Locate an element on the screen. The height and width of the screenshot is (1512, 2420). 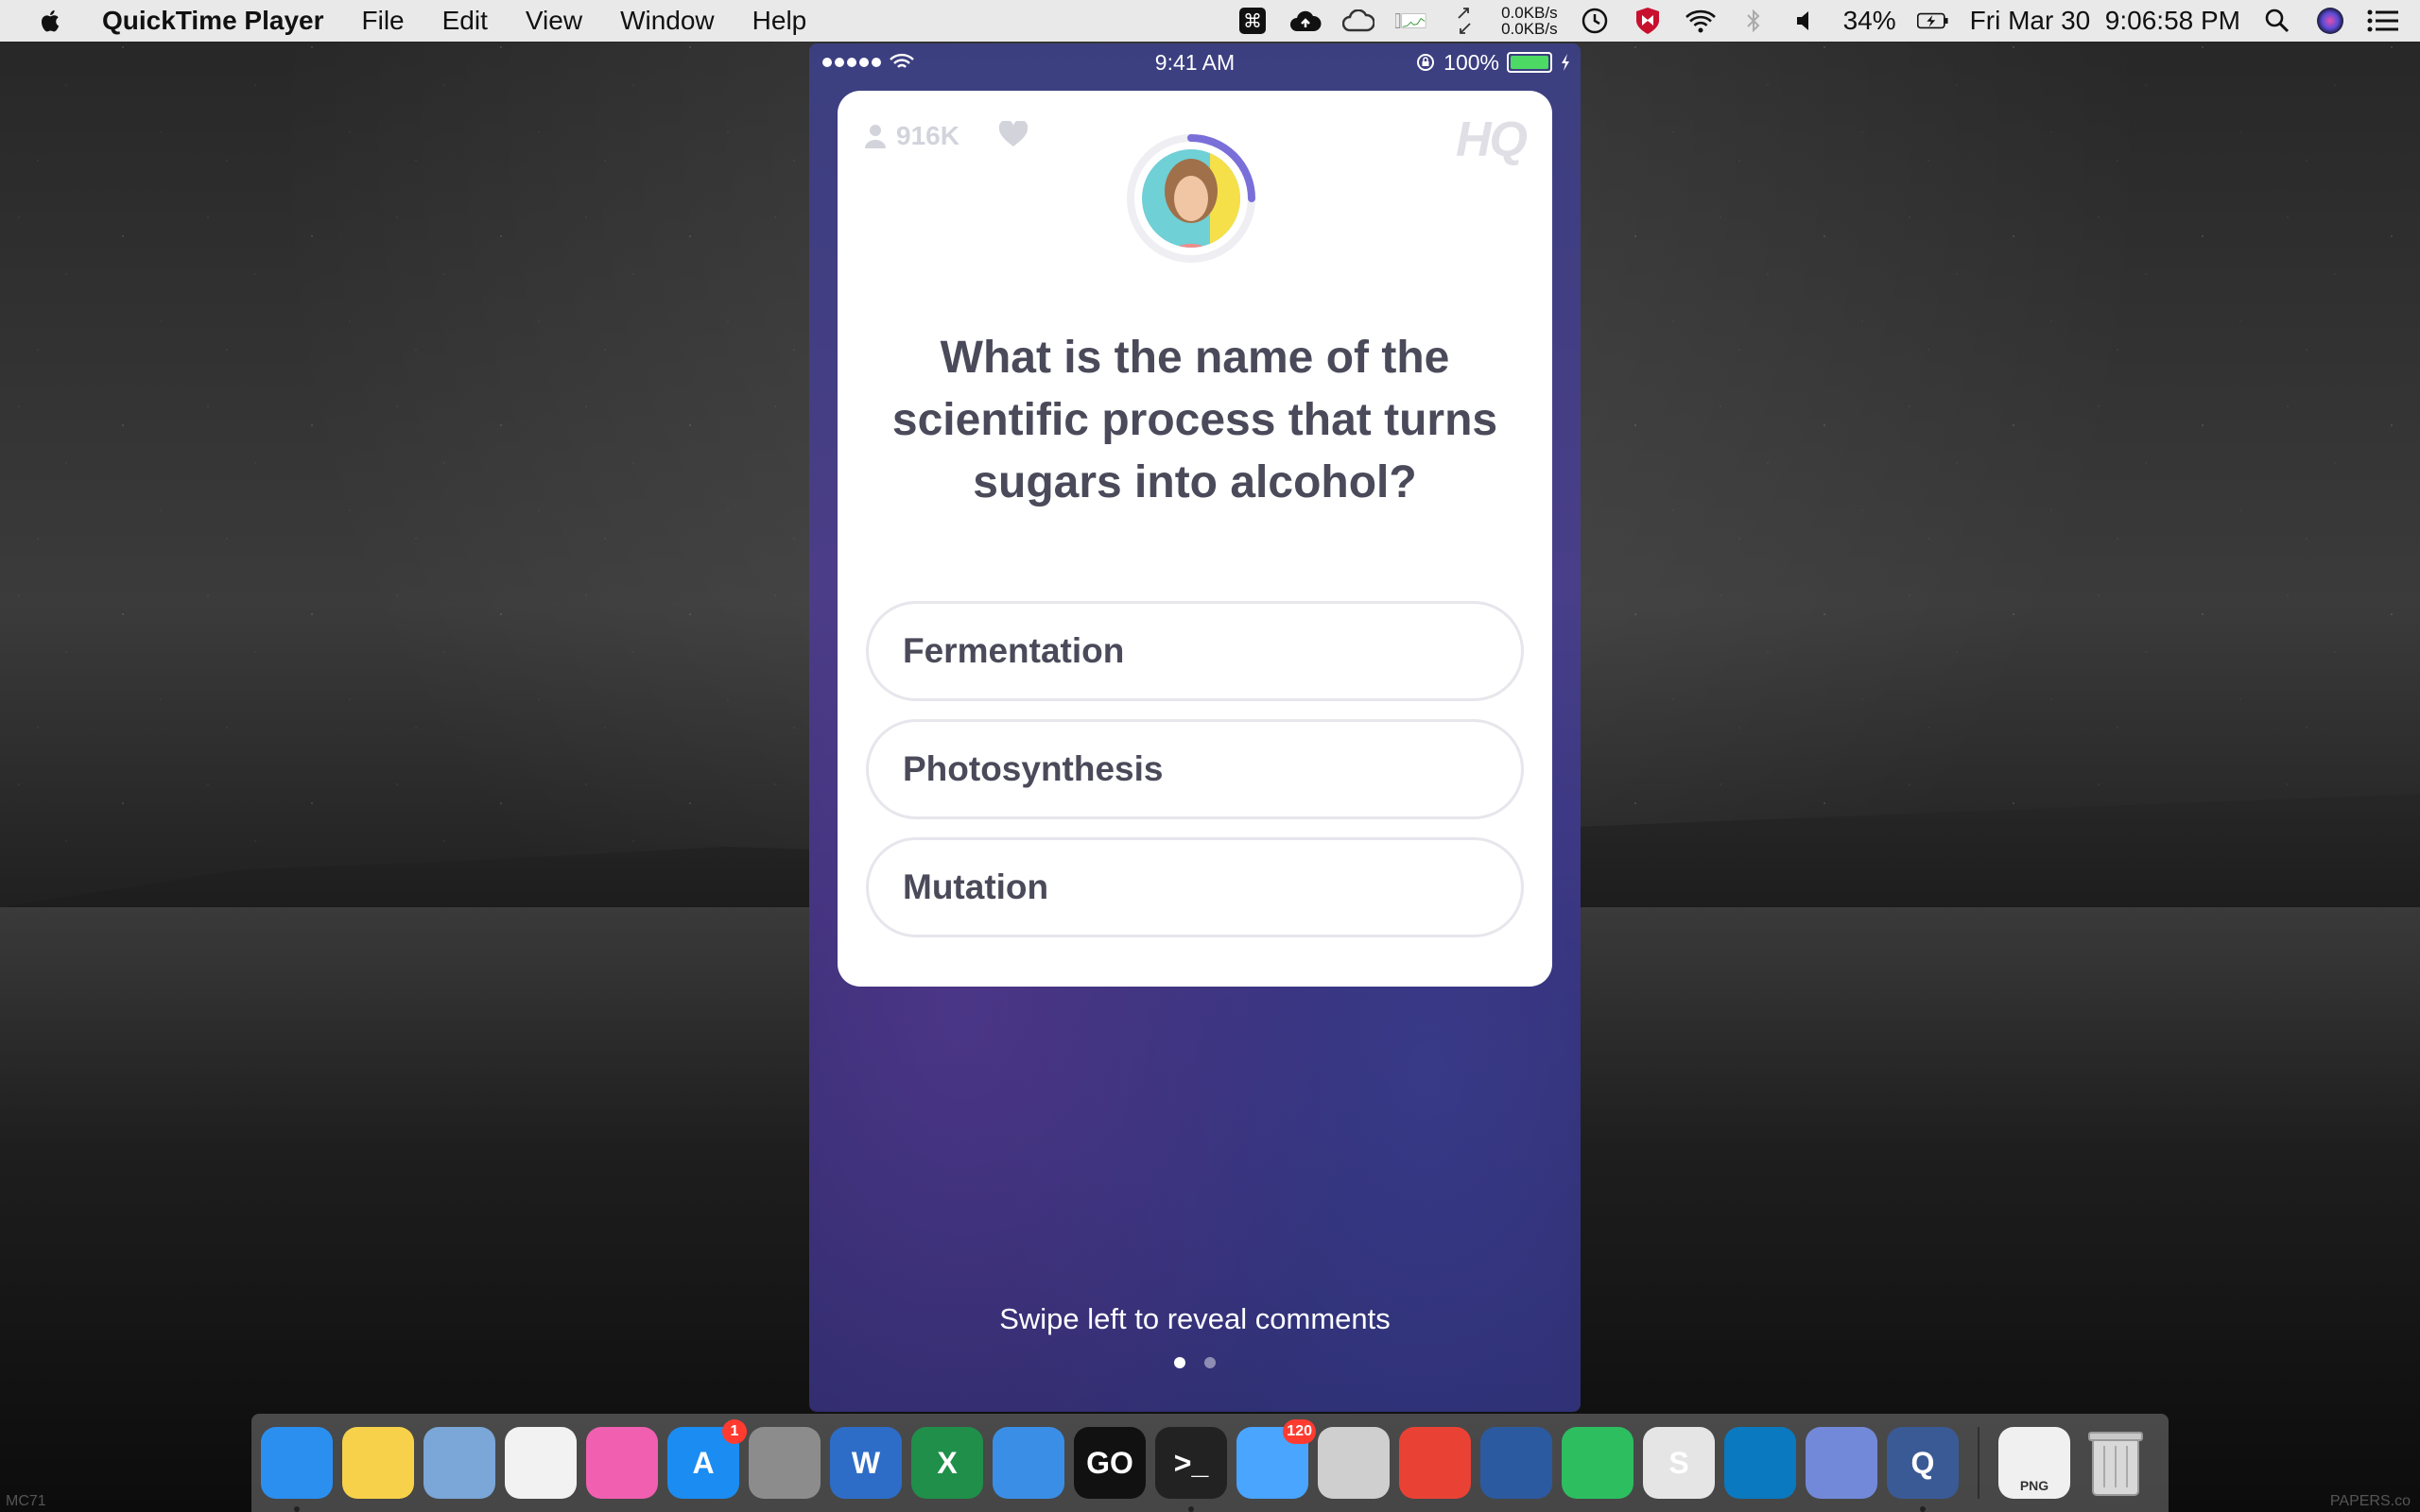
menu-view: View is located at coordinates (554, 21).